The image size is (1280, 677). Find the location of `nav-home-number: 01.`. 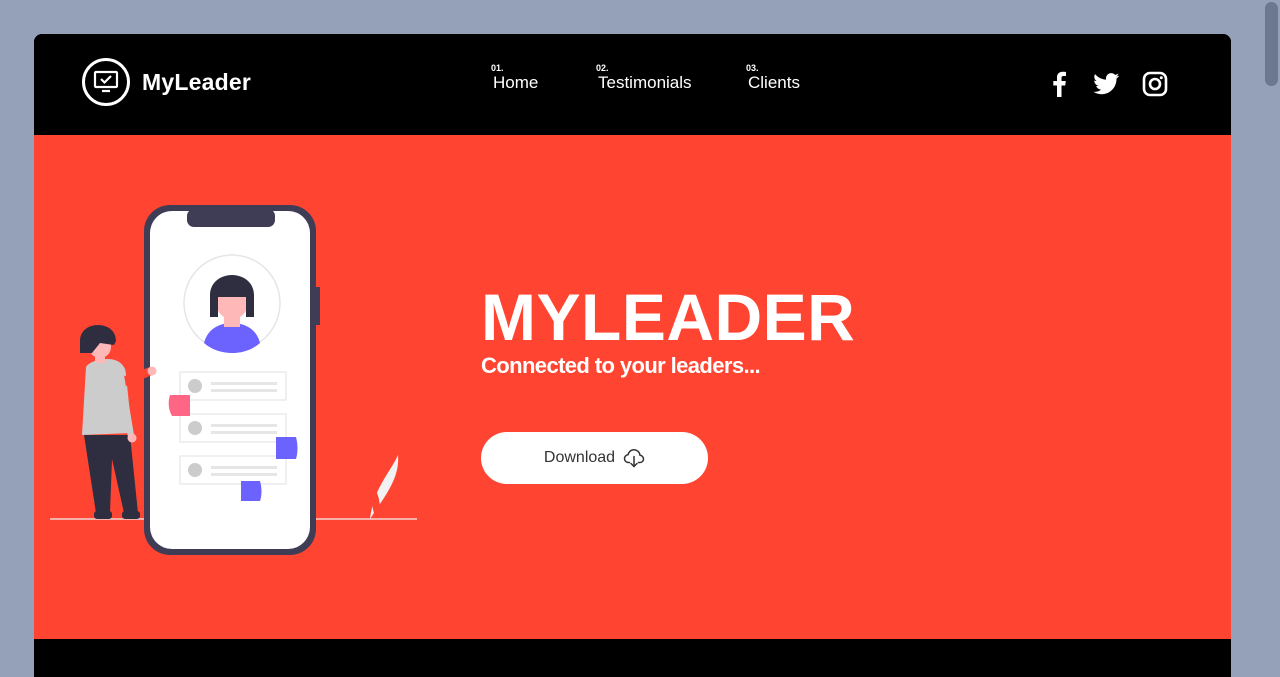

nav-home-number: 01. is located at coordinates (497, 68).